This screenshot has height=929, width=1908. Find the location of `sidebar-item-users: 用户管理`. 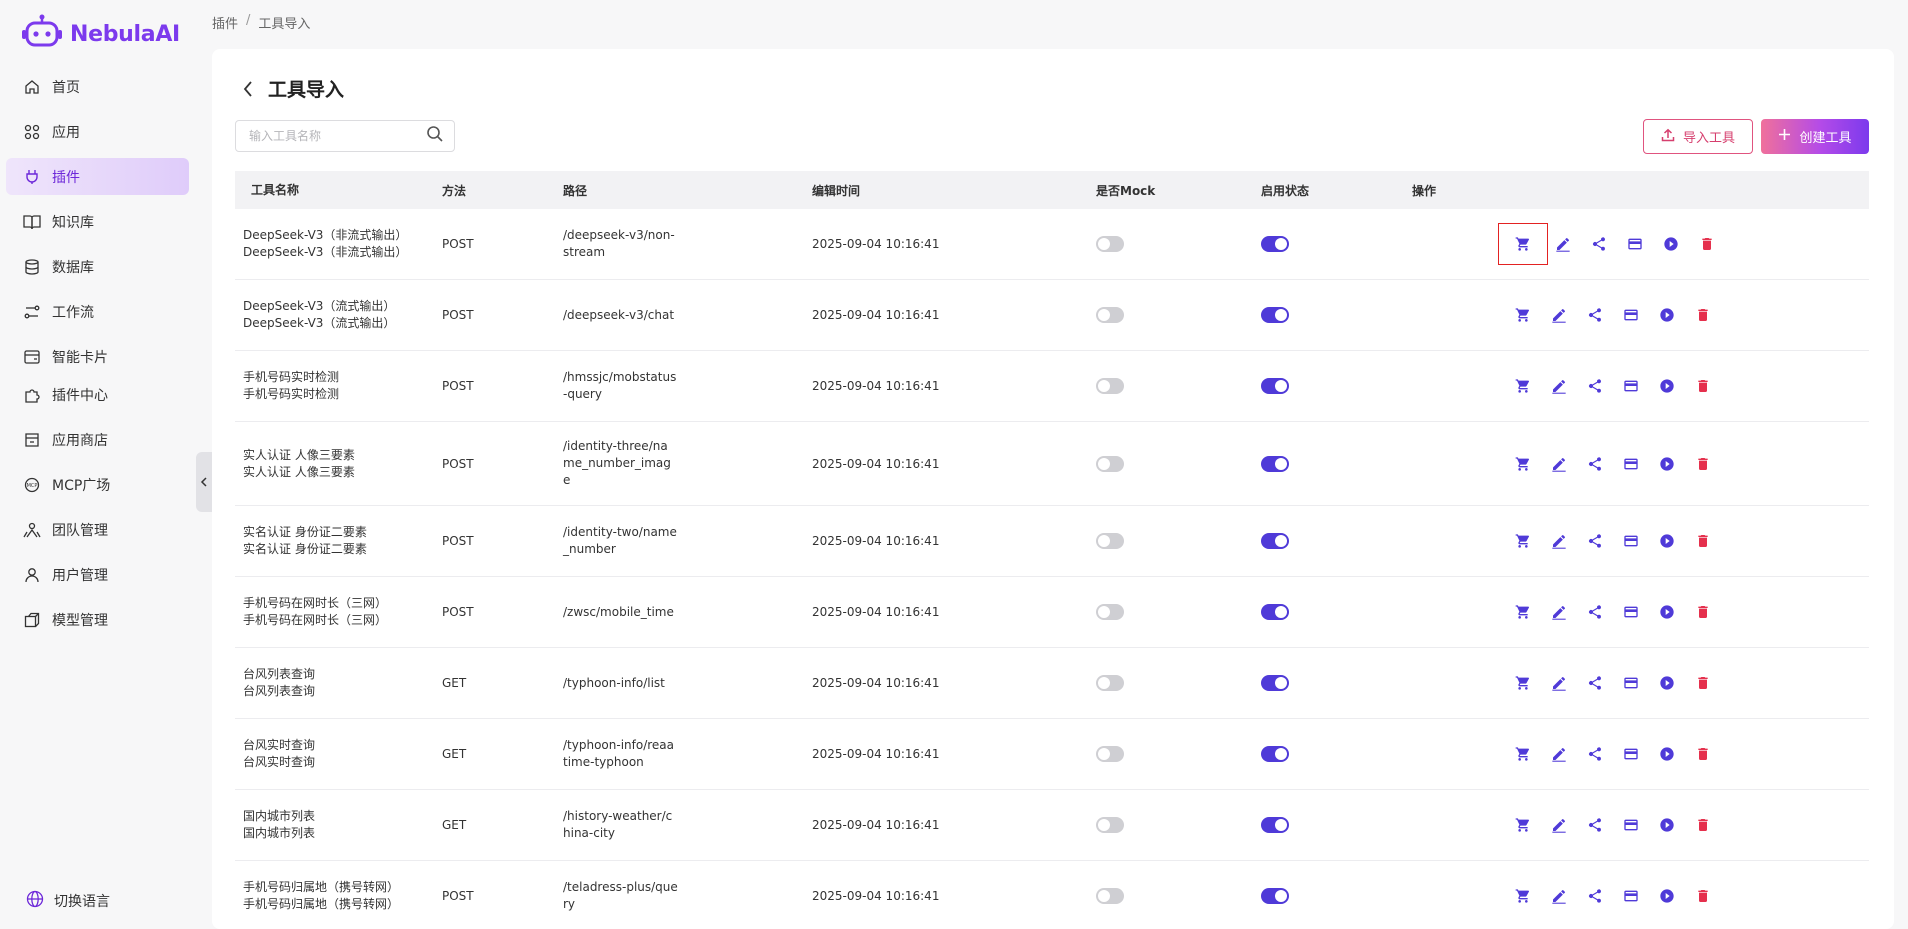

sidebar-item-users: 用户管理 is located at coordinates (97, 574).